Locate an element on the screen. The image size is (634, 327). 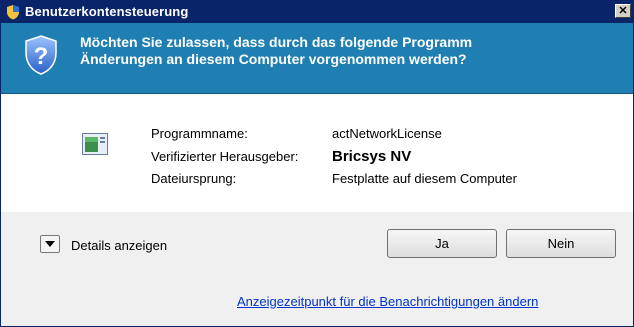
file-origin-value: Festplatte auf diesem Computer is located at coordinates (424, 178).